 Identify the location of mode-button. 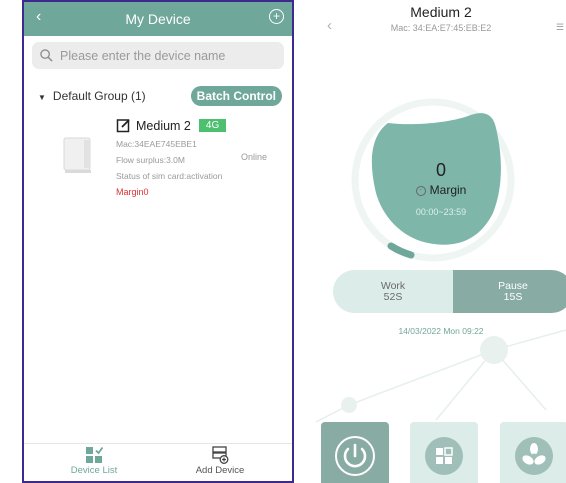
(444, 452).